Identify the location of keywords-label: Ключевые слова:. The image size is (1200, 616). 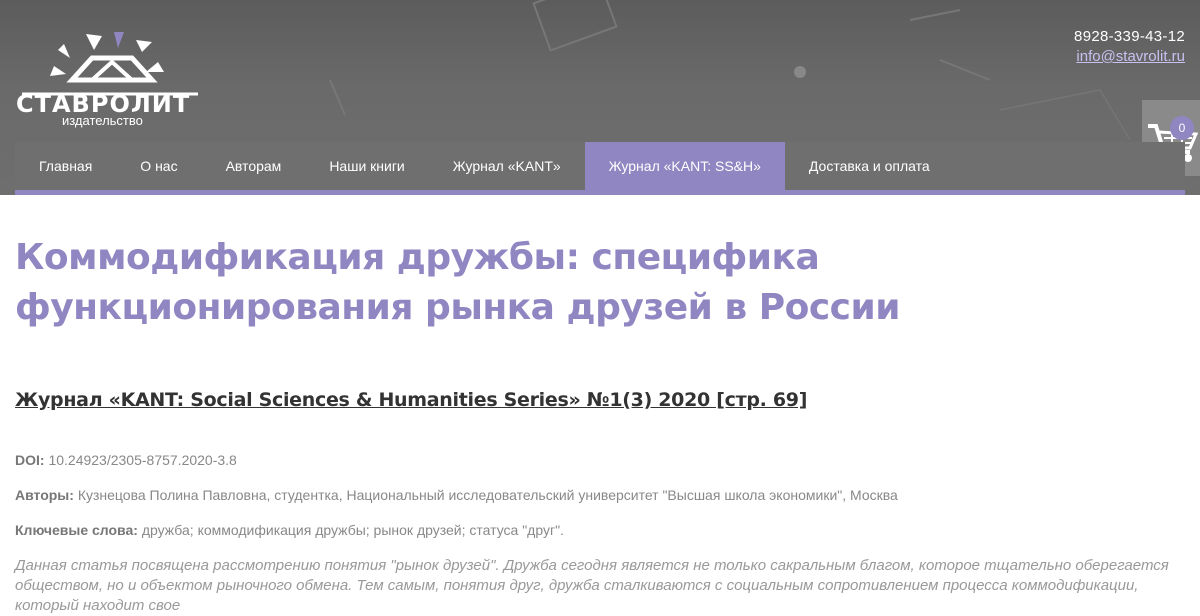
(76, 530).